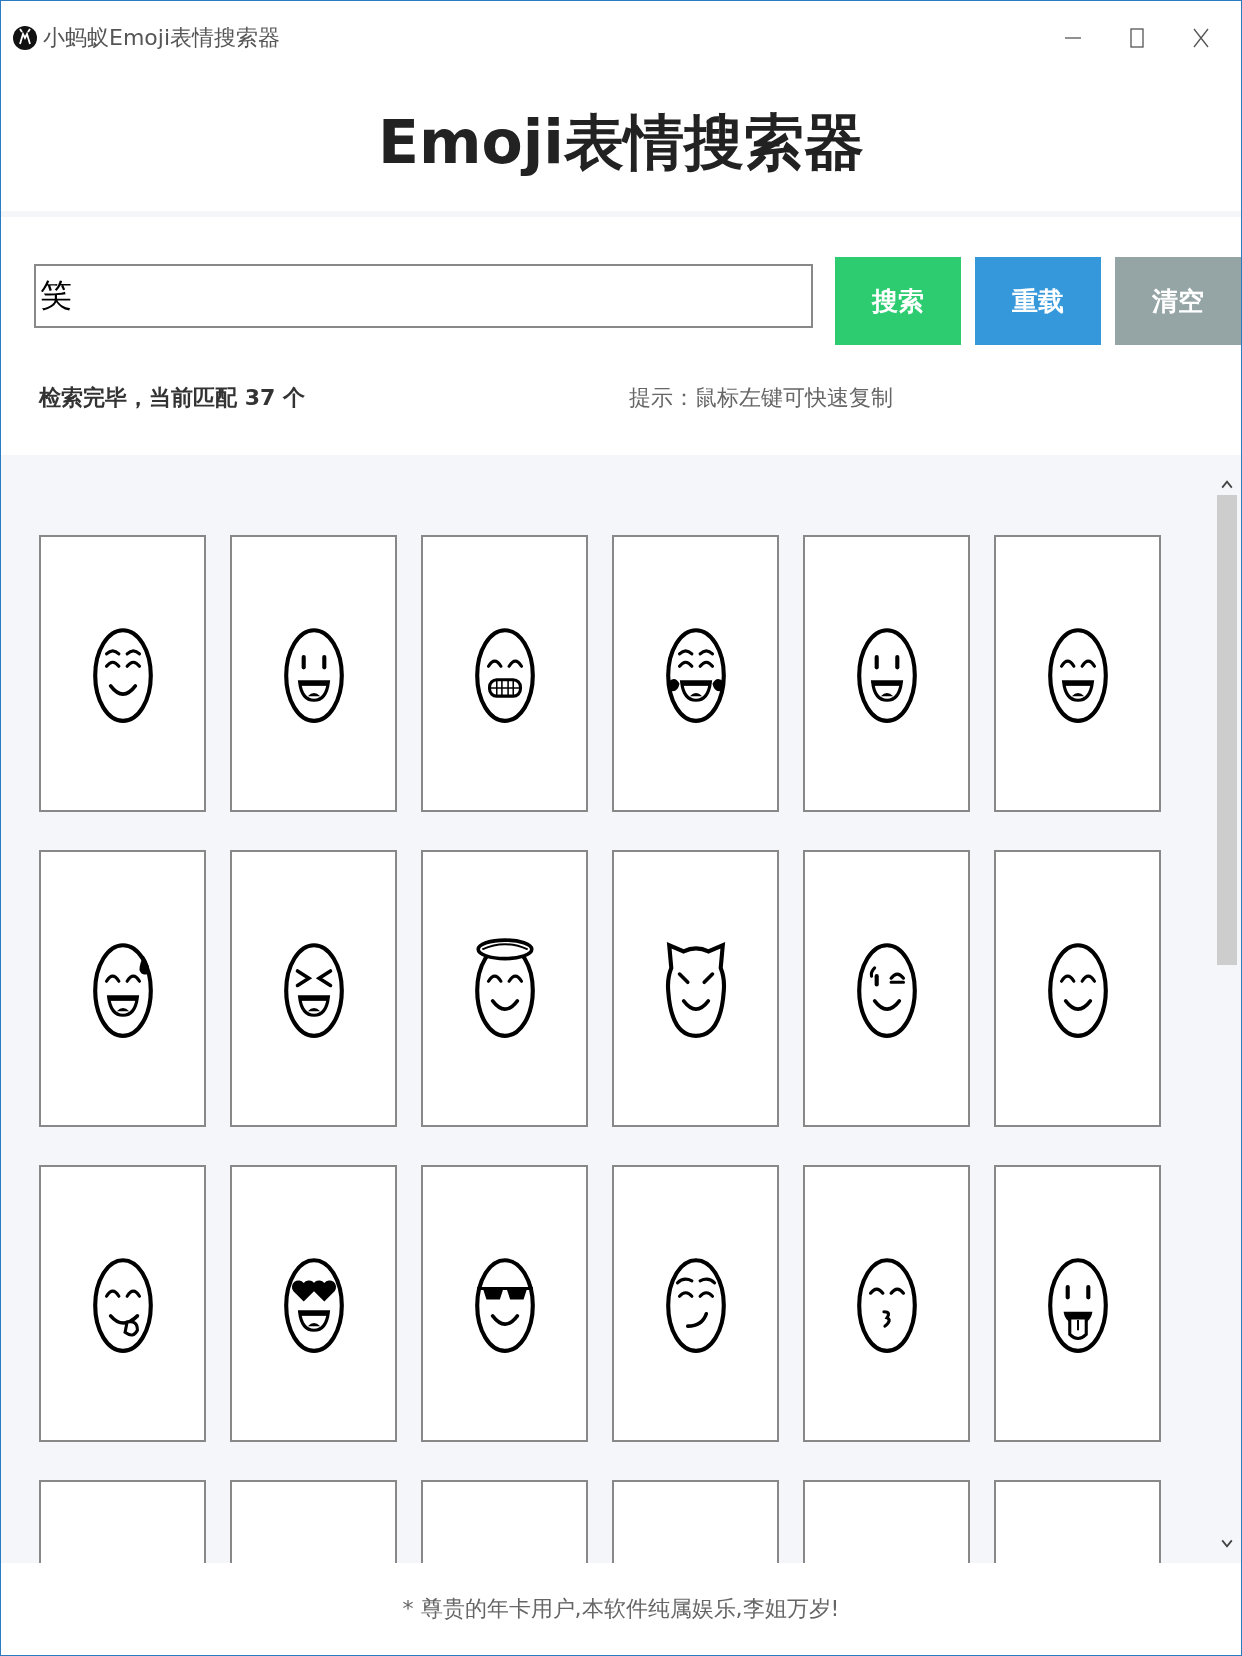 The image size is (1242, 1656). I want to click on scroll-up-icon, so click(1227, 484).